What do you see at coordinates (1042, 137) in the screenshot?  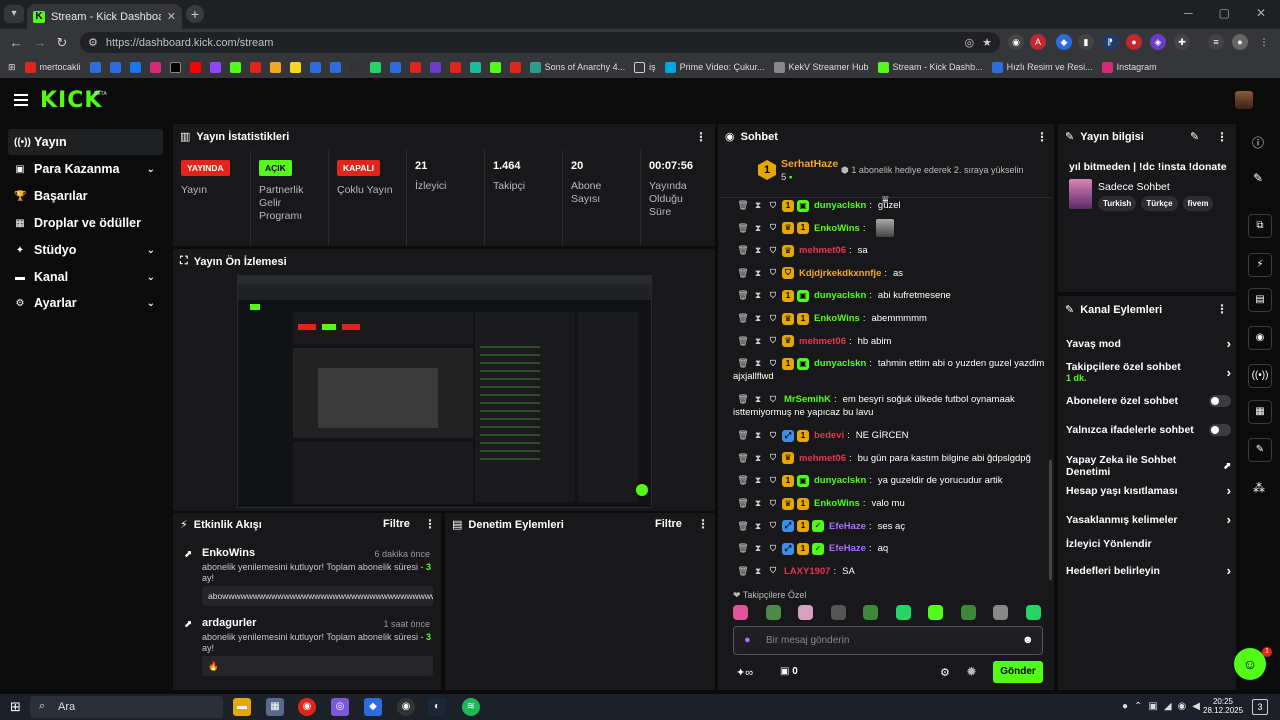 I see `chat-menu-icon: ⋮` at bounding box center [1042, 137].